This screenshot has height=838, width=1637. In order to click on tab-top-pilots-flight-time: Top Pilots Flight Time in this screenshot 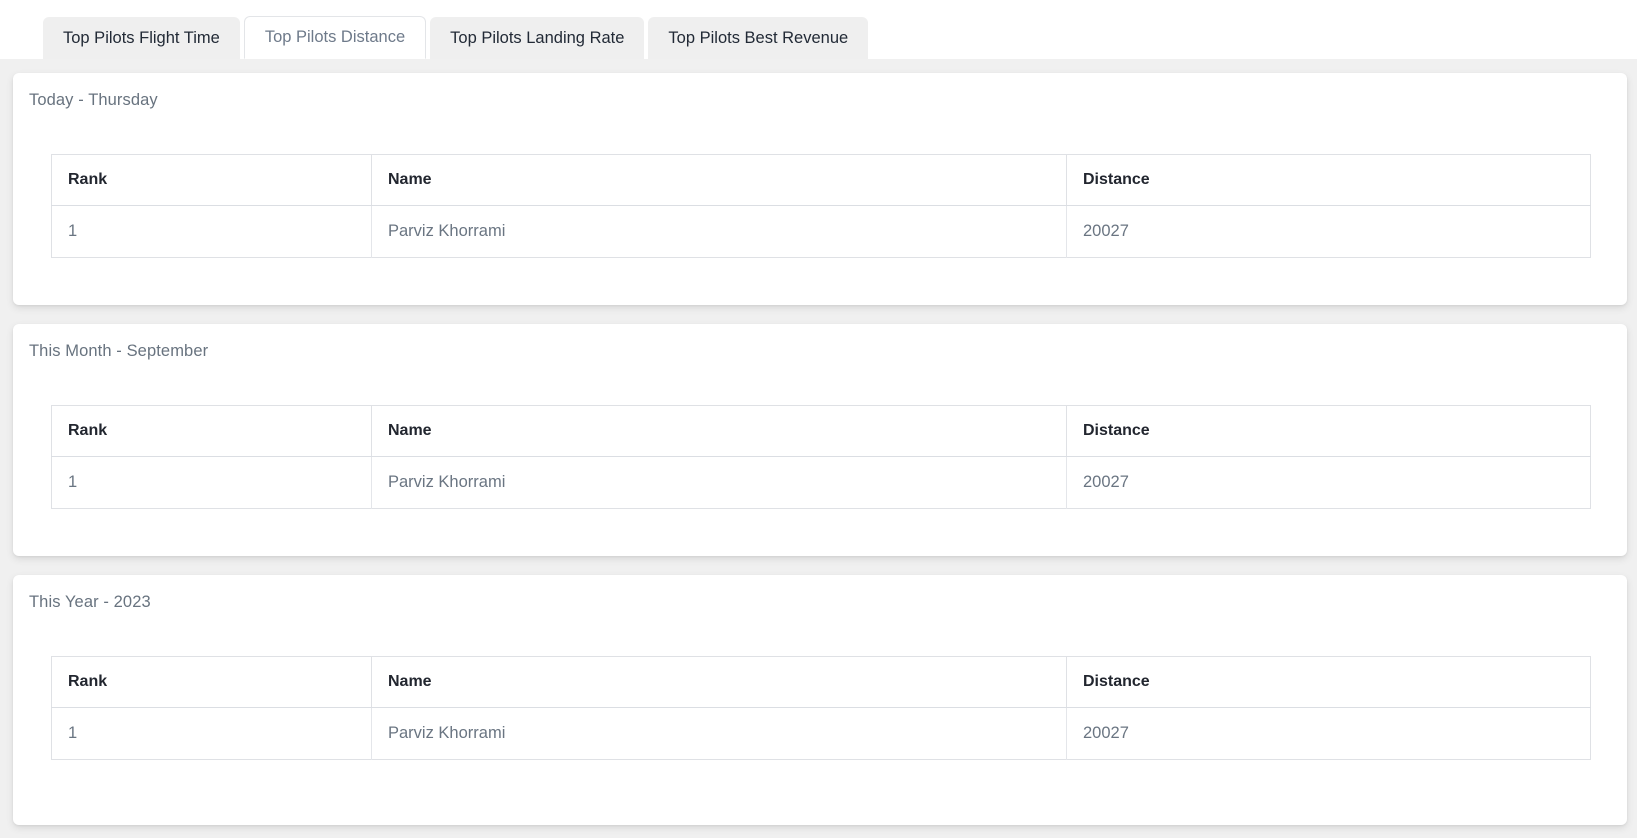, I will do `click(141, 38)`.